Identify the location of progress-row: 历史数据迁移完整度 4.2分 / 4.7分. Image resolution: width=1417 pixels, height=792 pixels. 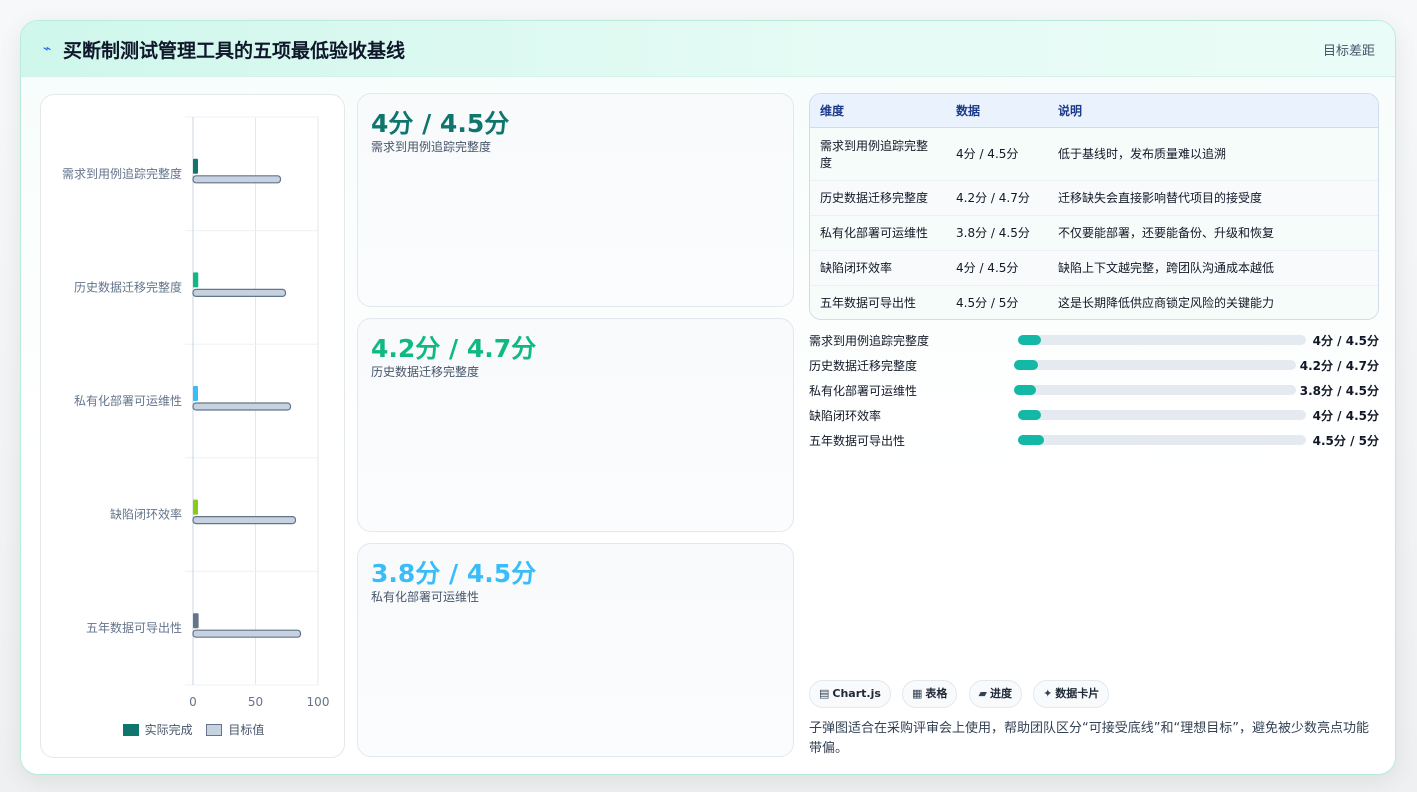
(1094, 364).